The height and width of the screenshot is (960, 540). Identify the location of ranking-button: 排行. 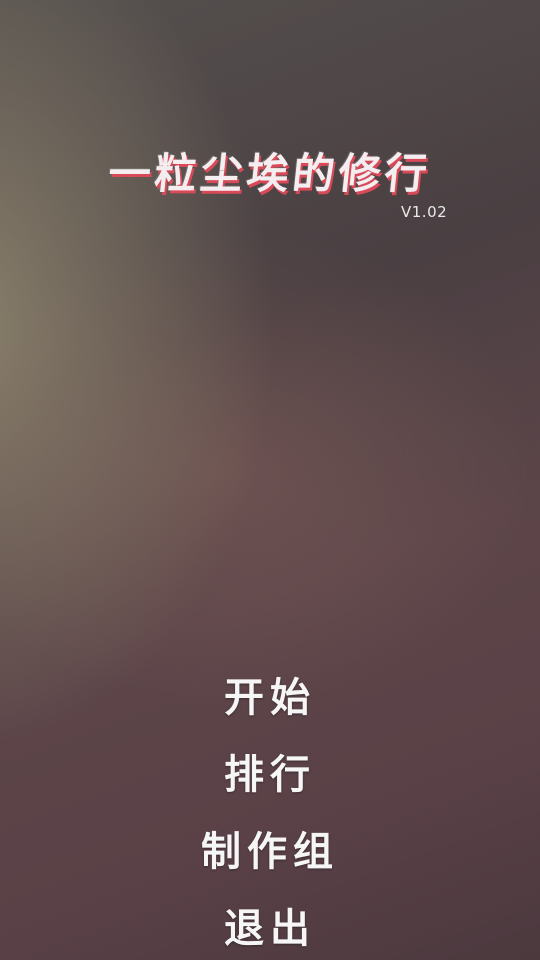
(270, 783).